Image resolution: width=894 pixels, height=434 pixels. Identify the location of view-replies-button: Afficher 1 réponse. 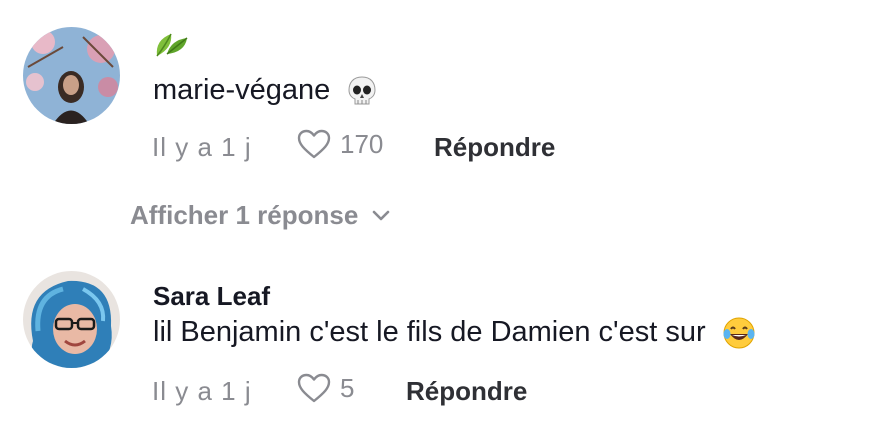
(260, 215).